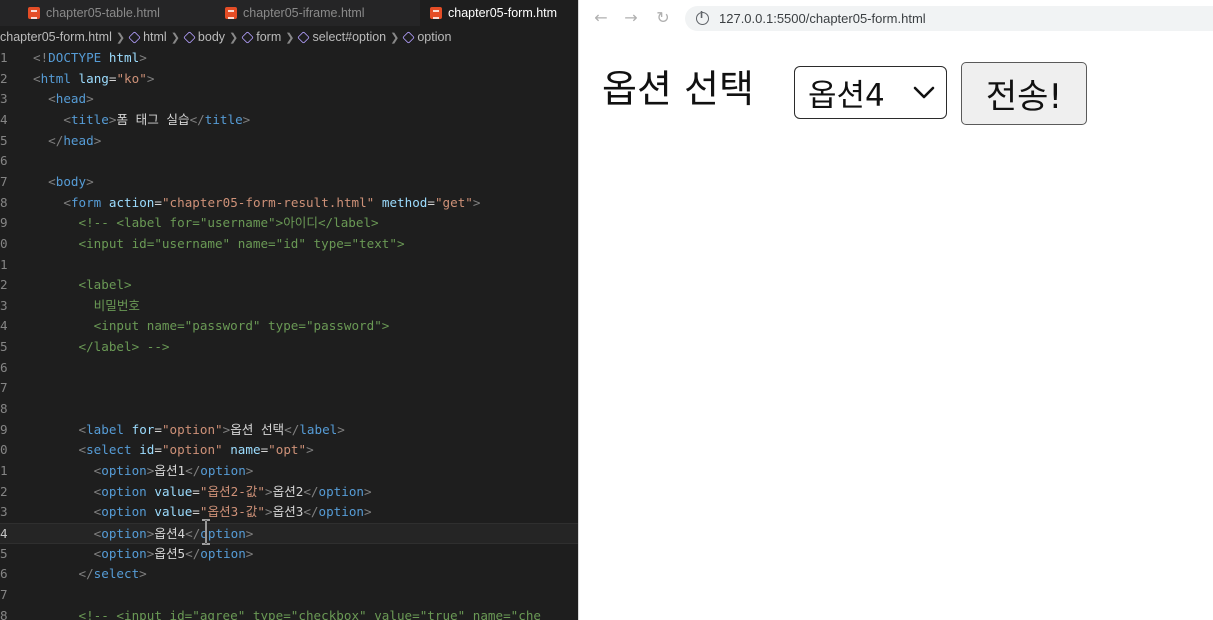 Image resolution: width=1213 pixels, height=620 pixels. Describe the element at coordinates (702, 18) in the screenshot. I see `site-info-icon` at that location.